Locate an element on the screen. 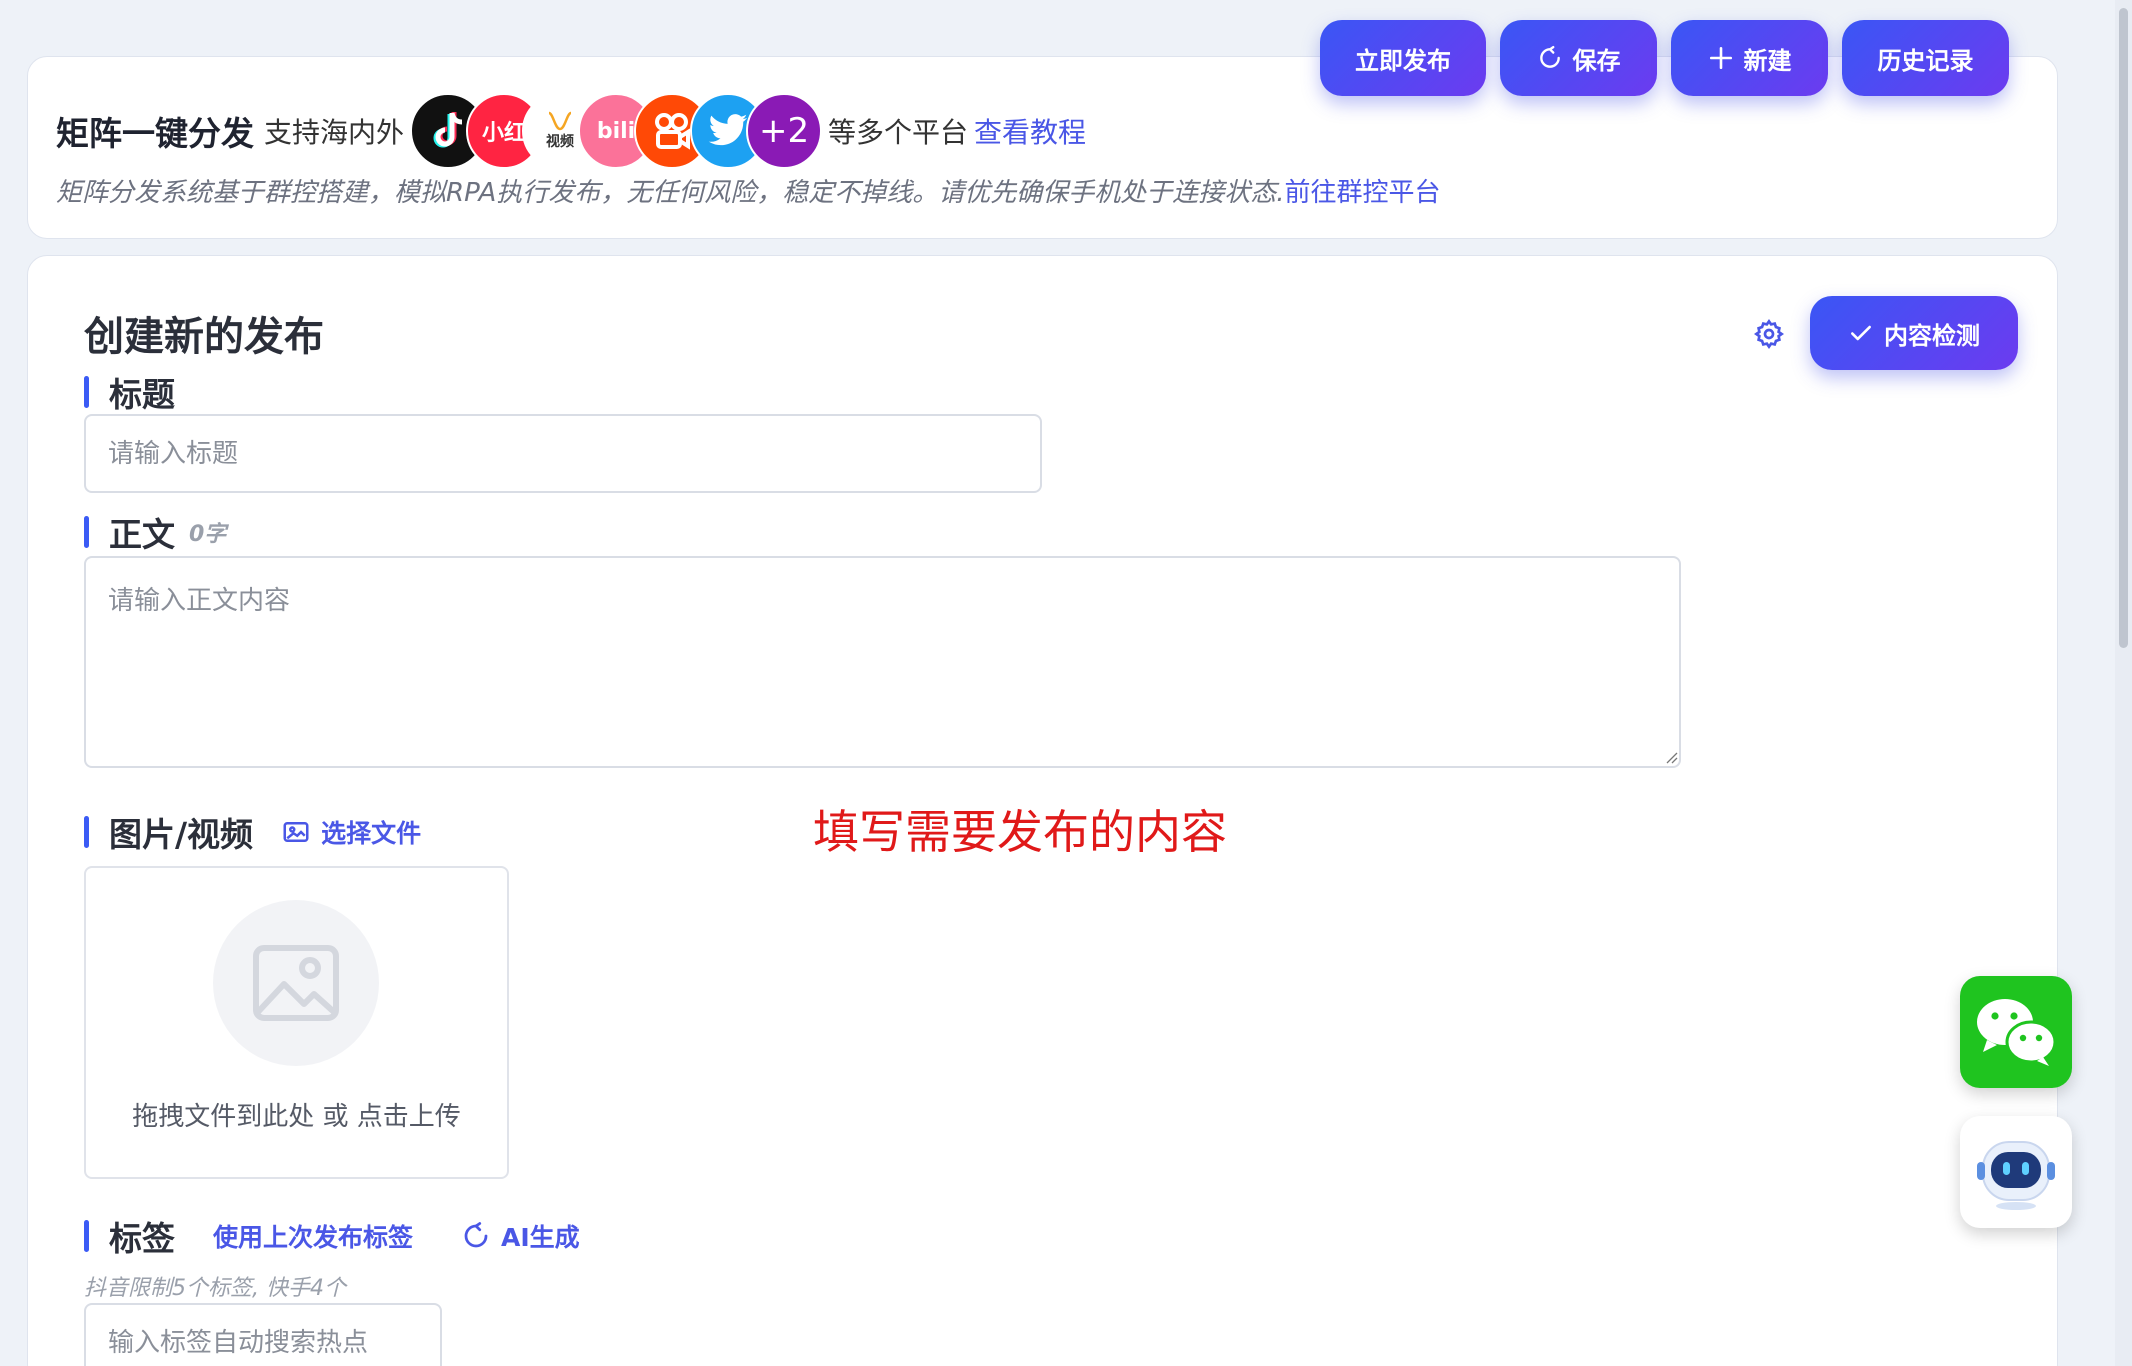 The image size is (2132, 1366). more-platforms-label: +2 is located at coordinates (784, 131).